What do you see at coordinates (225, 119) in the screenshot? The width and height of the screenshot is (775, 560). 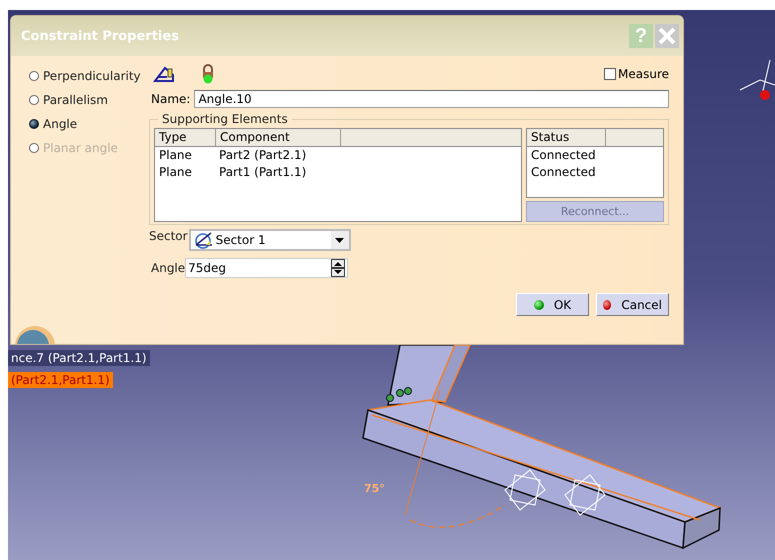 I see `group-title: Supporting Elements` at bounding box center [225, 119].